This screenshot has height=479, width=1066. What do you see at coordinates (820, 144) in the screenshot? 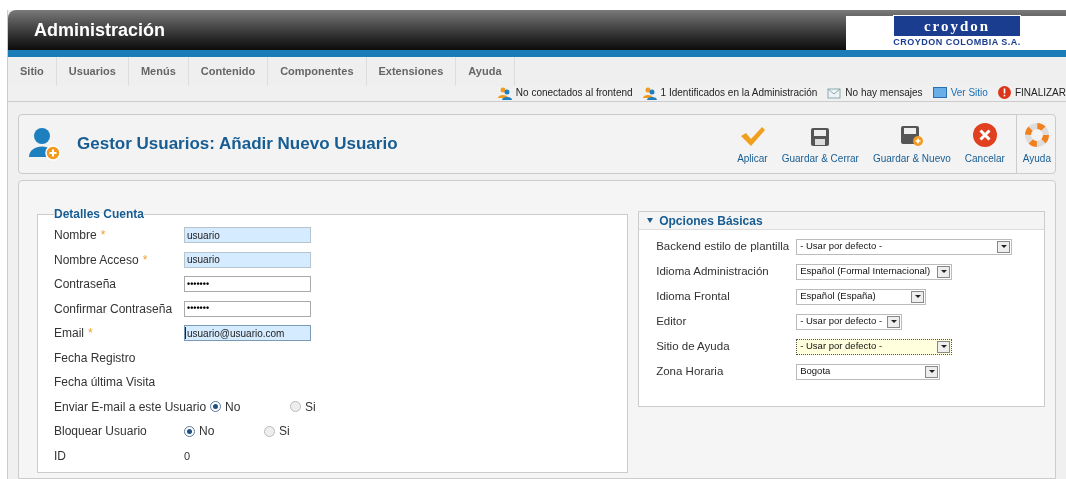
I see `toolbar-button: Guardar & Cerrar` at bounding box center [820, 144].